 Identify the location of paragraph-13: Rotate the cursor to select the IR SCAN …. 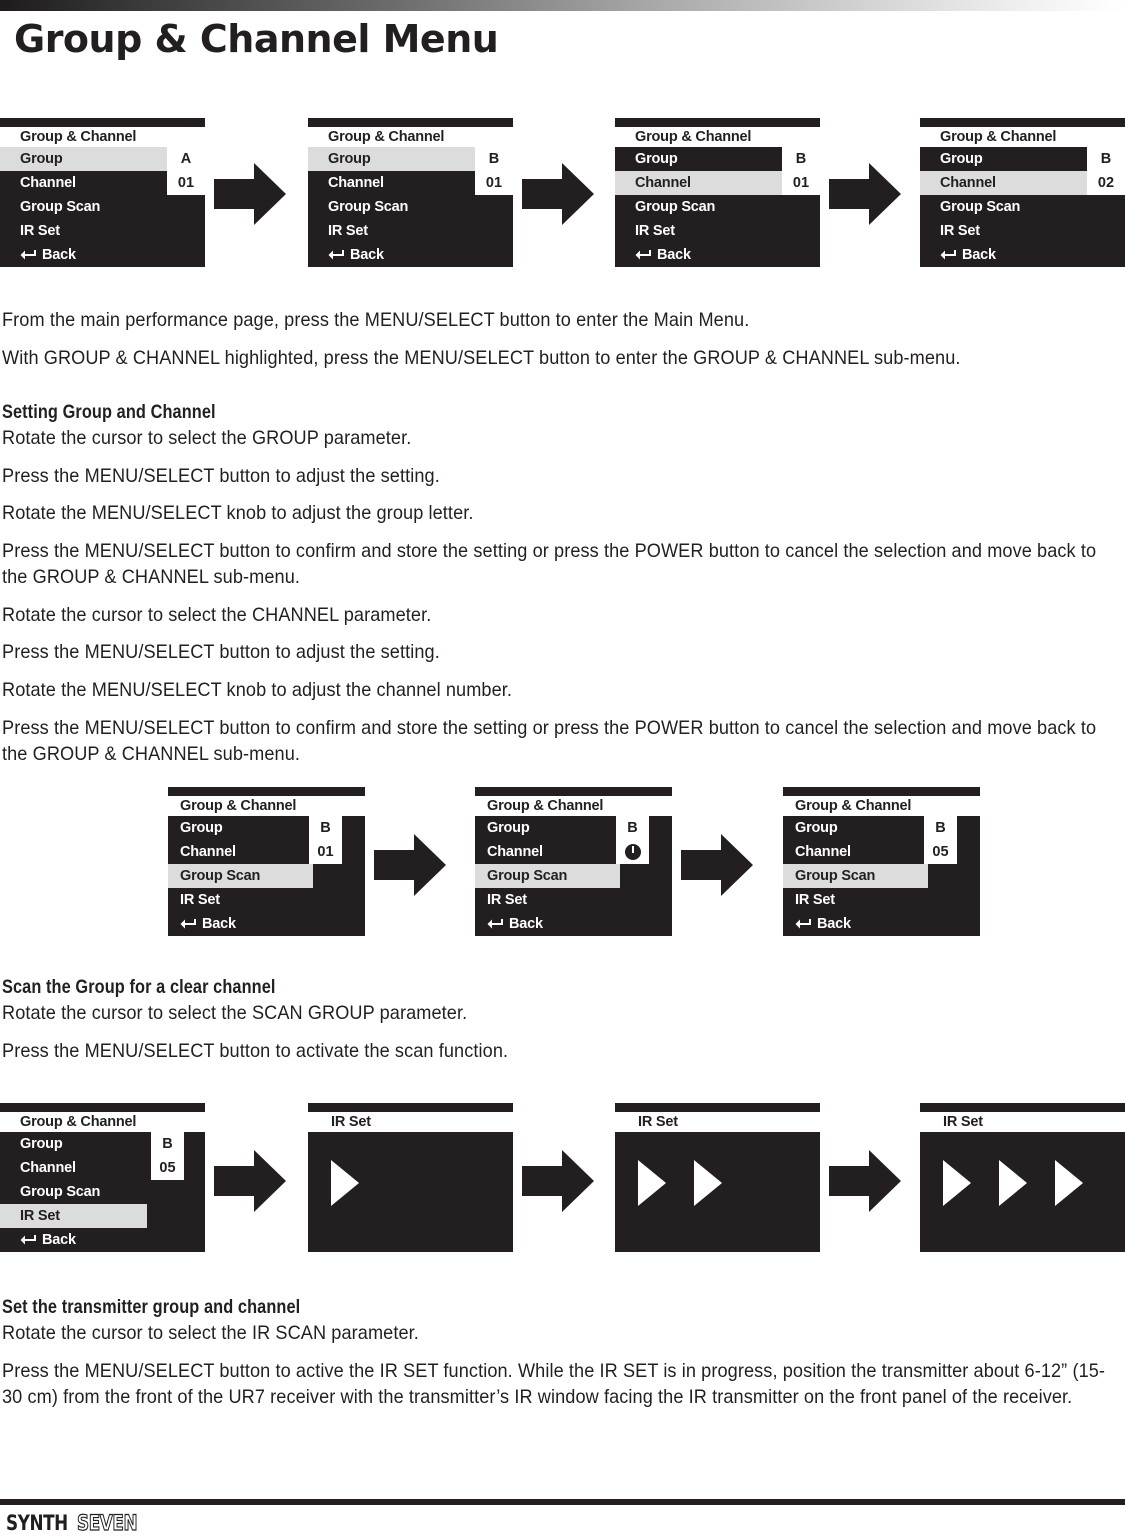
(210, 1333).